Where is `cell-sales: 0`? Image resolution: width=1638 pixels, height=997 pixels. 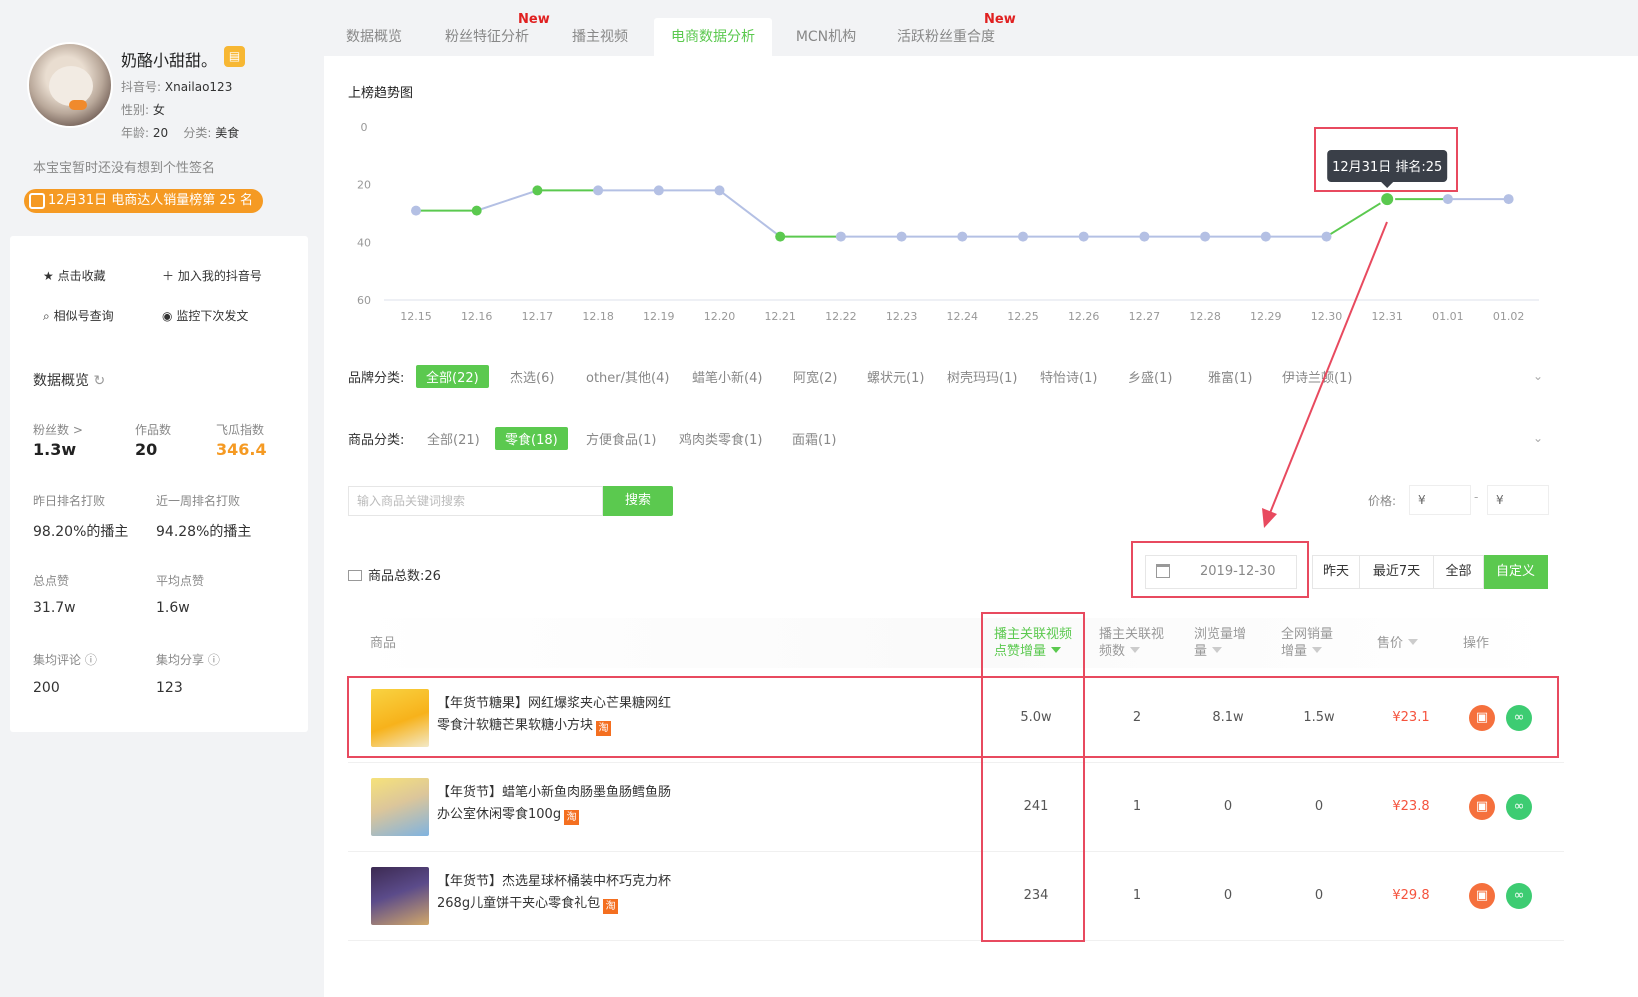 cell-sales: 0 is located at coordinates (1319, 895).